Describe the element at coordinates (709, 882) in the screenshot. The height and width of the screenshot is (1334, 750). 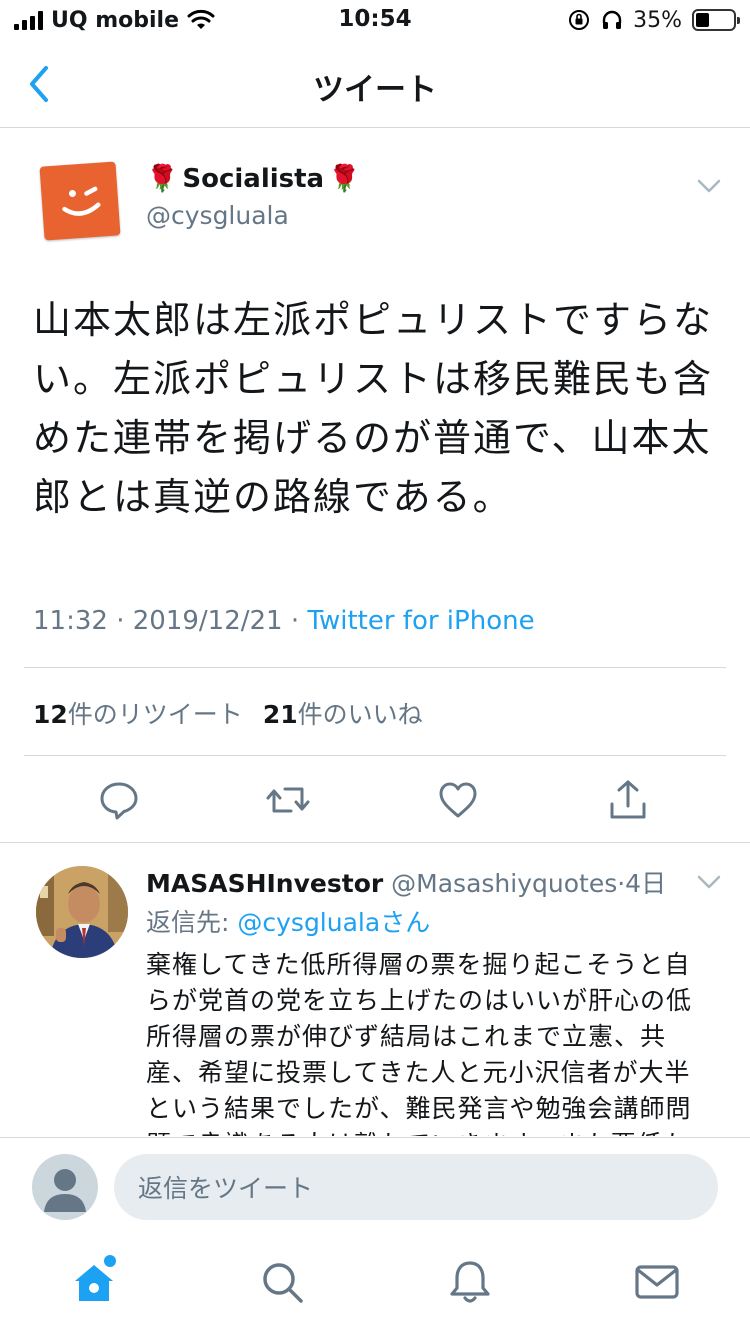
I see `caret-down-icon` at that location.